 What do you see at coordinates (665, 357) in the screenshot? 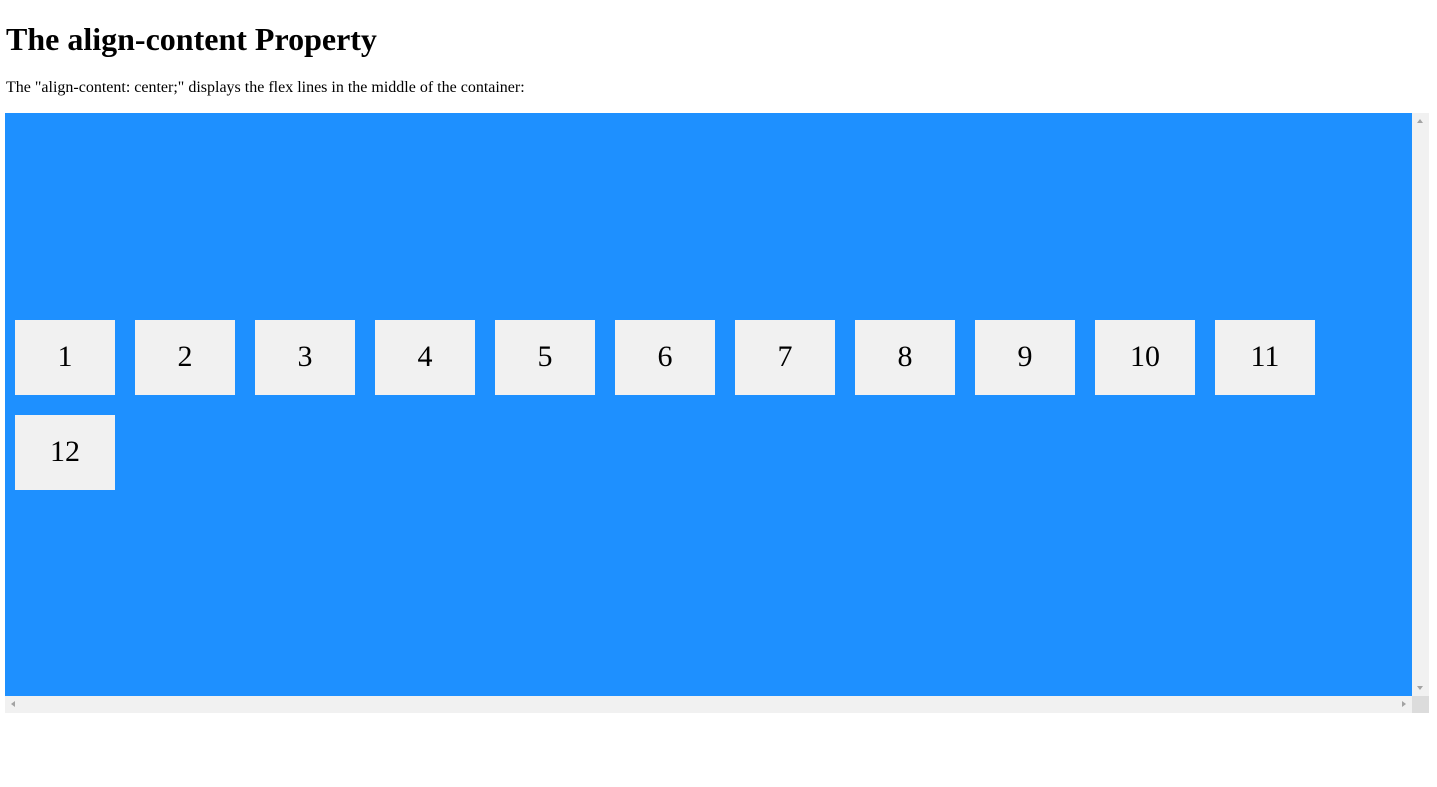
I see `flex-item: 6` at bounding box center [665, 357].